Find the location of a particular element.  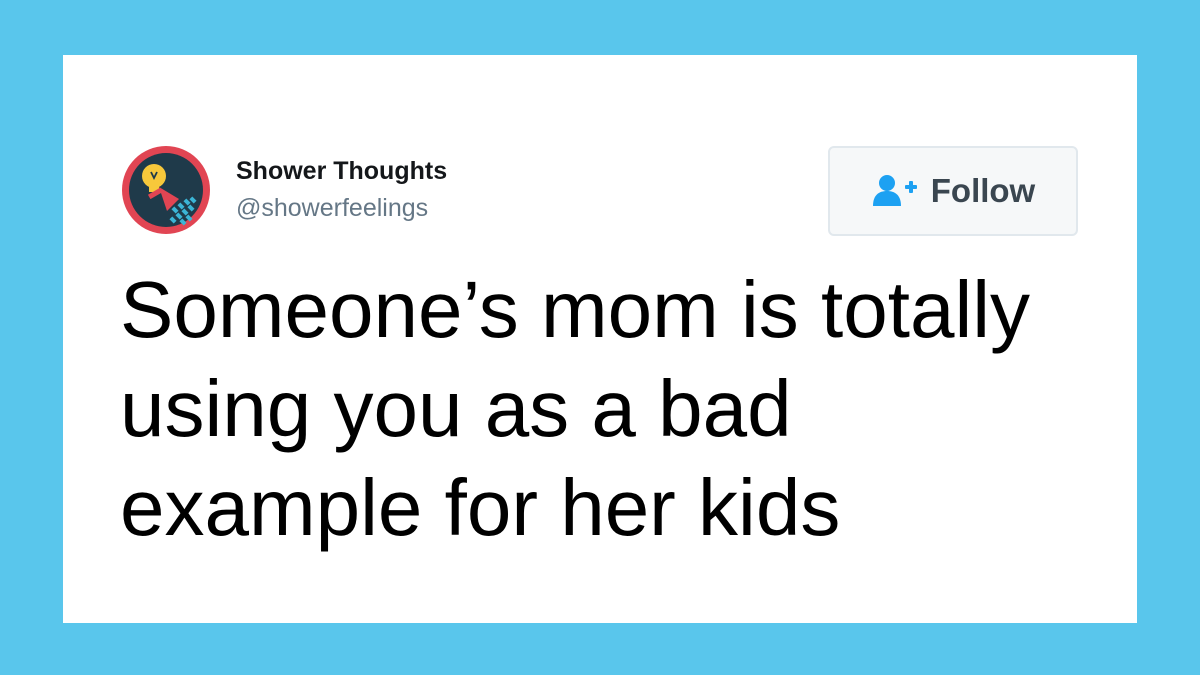

account-handle: @showerfeelings is located at coordinates (332, 208).